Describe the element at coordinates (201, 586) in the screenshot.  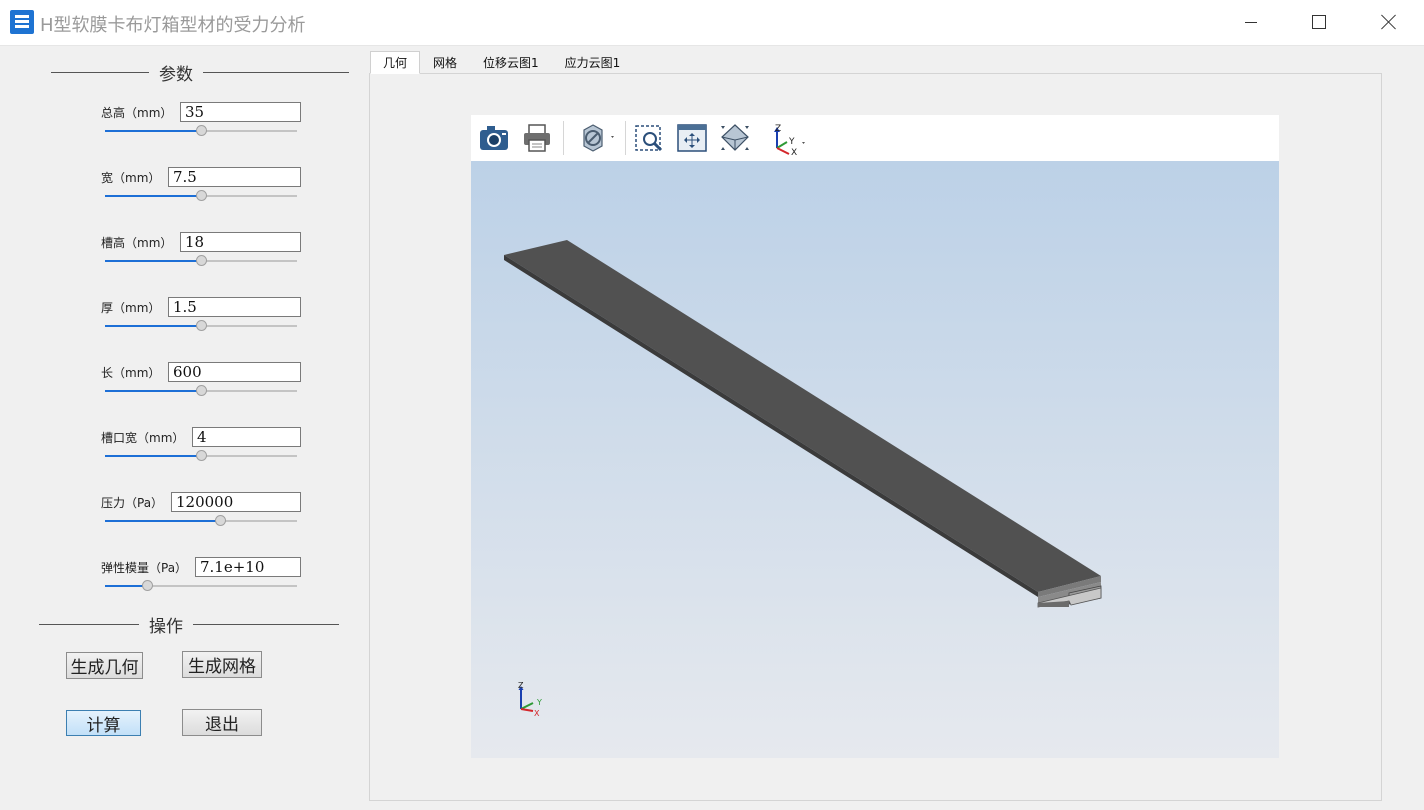
I see `elastic-modulus-slider` at that location.